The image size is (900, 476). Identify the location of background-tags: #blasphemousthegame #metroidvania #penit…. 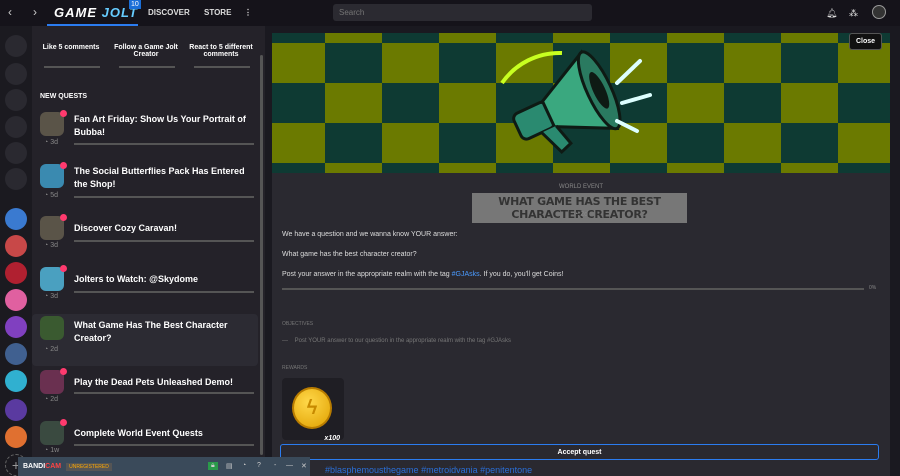
(429, 470).